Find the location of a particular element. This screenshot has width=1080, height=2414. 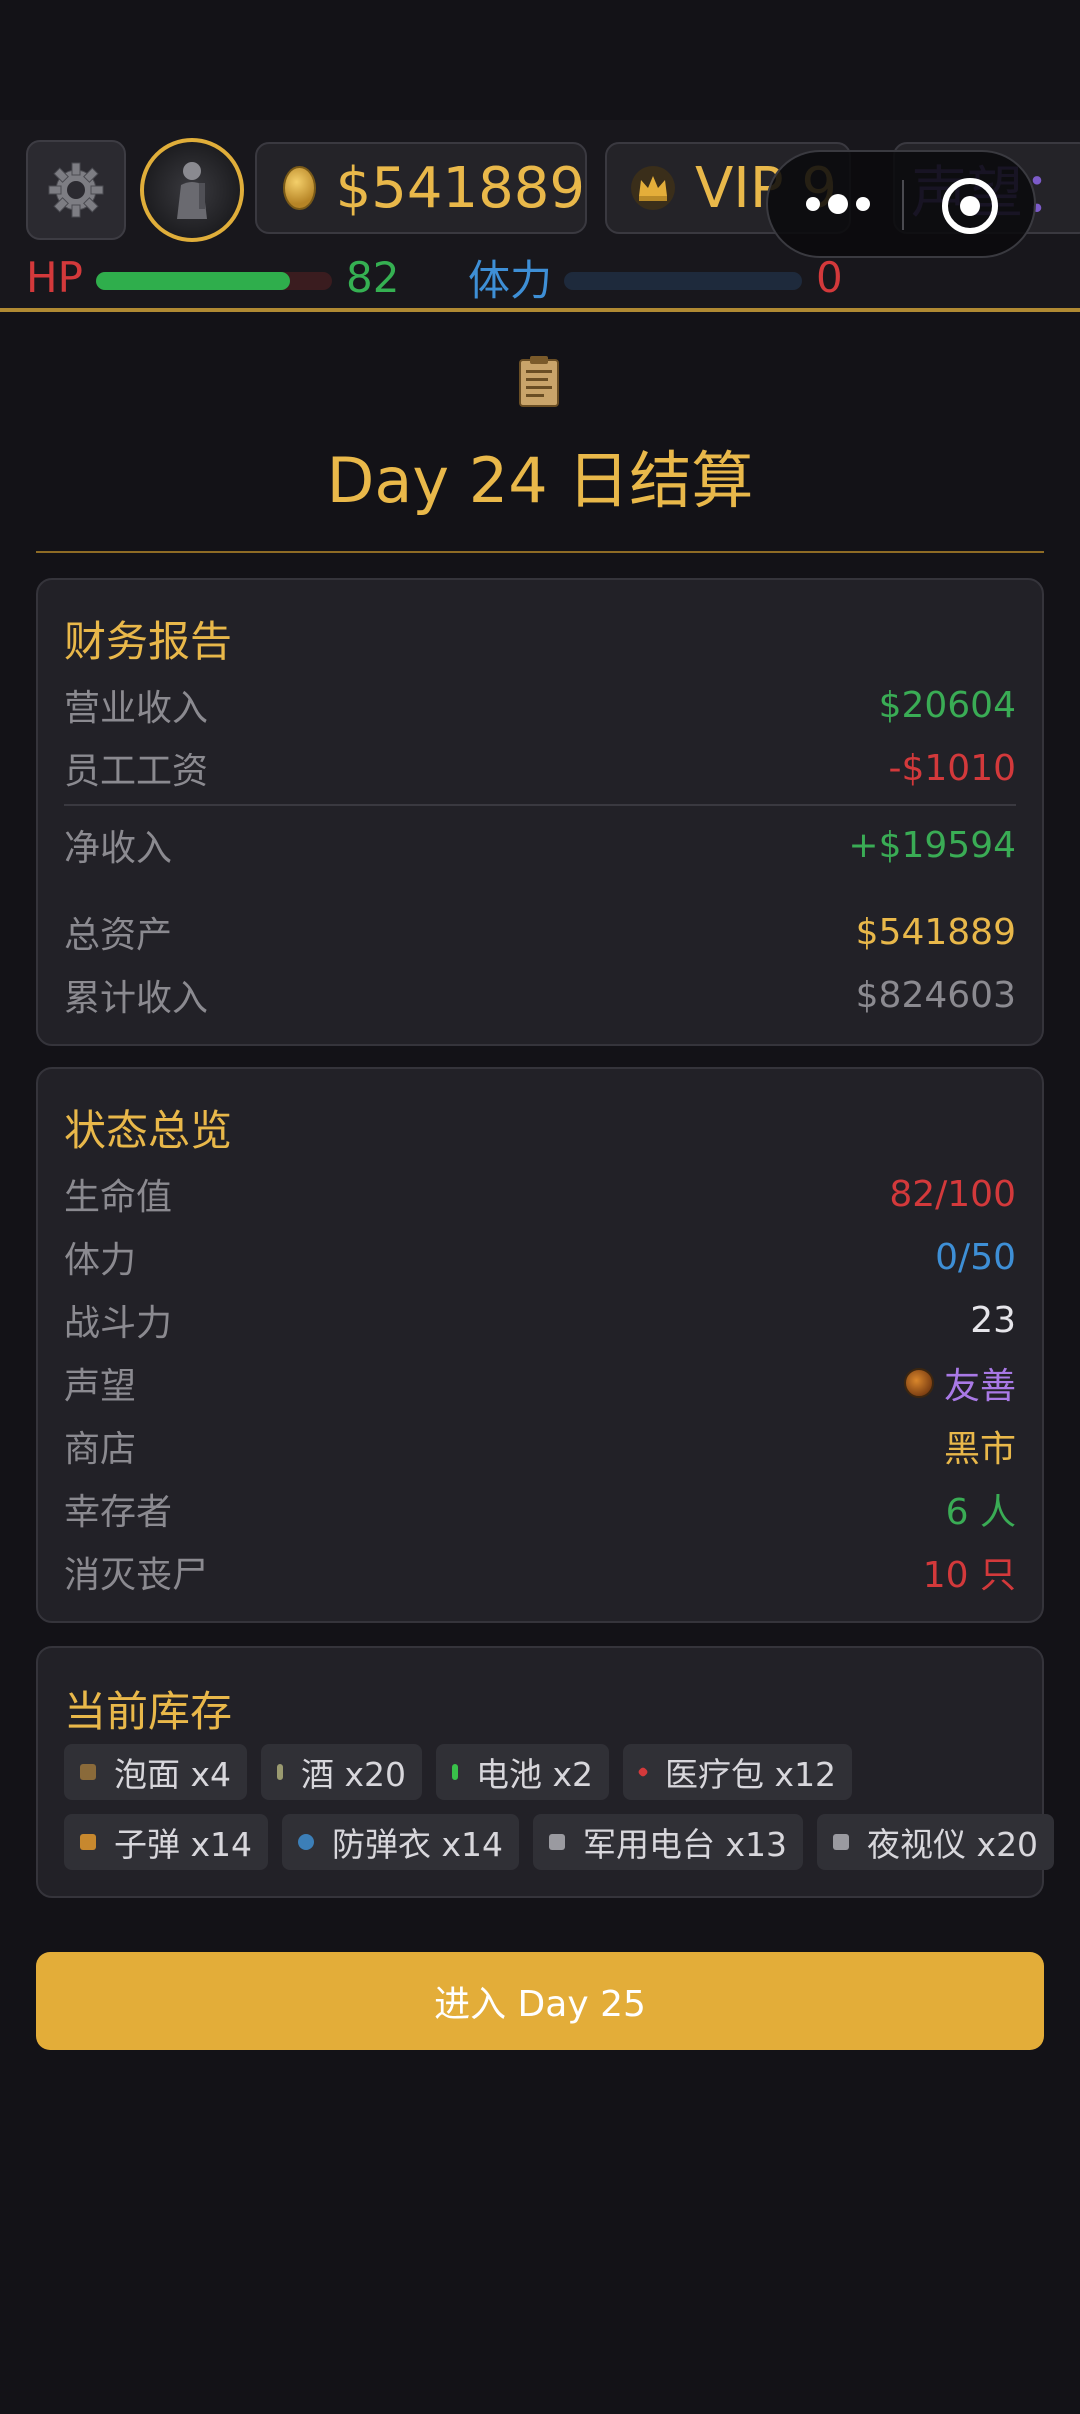

finance-row-value: $541889 is located at coordinates (935, 932).